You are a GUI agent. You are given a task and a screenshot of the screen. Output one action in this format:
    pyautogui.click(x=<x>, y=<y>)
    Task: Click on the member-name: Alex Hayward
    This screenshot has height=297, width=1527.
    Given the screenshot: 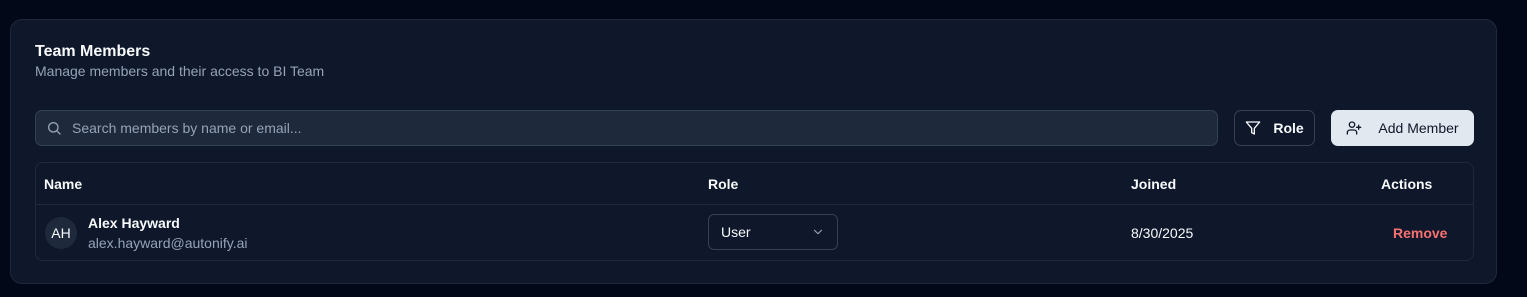 What is the action you would take?
    pyautogui.click(x=134, y=223)
    